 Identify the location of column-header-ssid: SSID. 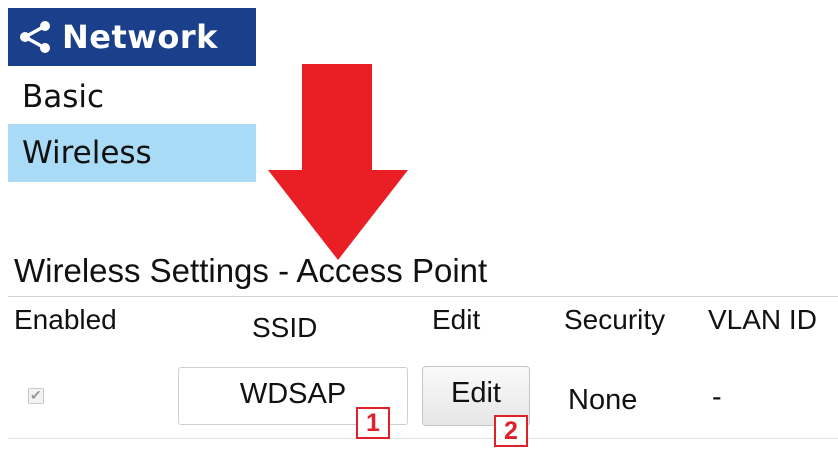
(285, 327).